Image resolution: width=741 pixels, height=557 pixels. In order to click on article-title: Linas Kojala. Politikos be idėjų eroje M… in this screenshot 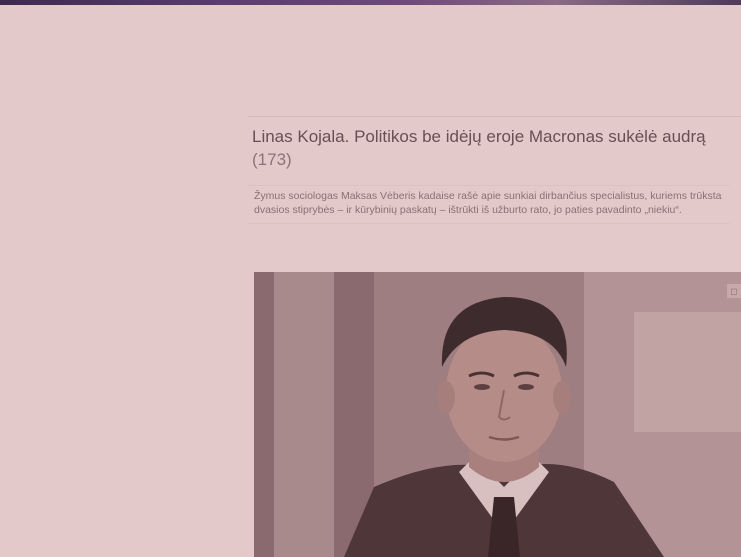, I will do `click(479, 136)`.